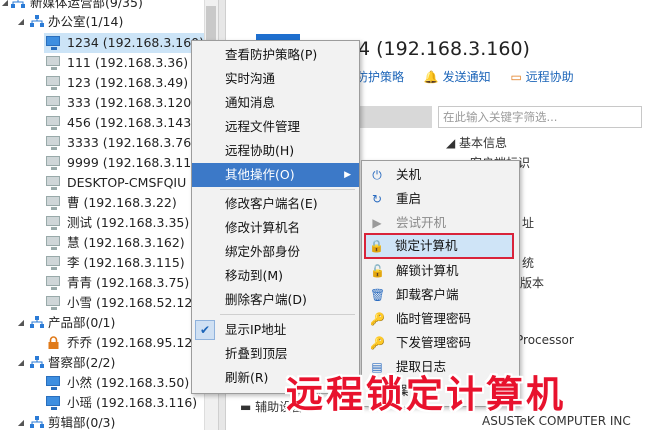 The image size is (646, 430). Describe the element at coordinates (250, 102) in the screenshot. I see `menu-label: 通知消息` at that location.